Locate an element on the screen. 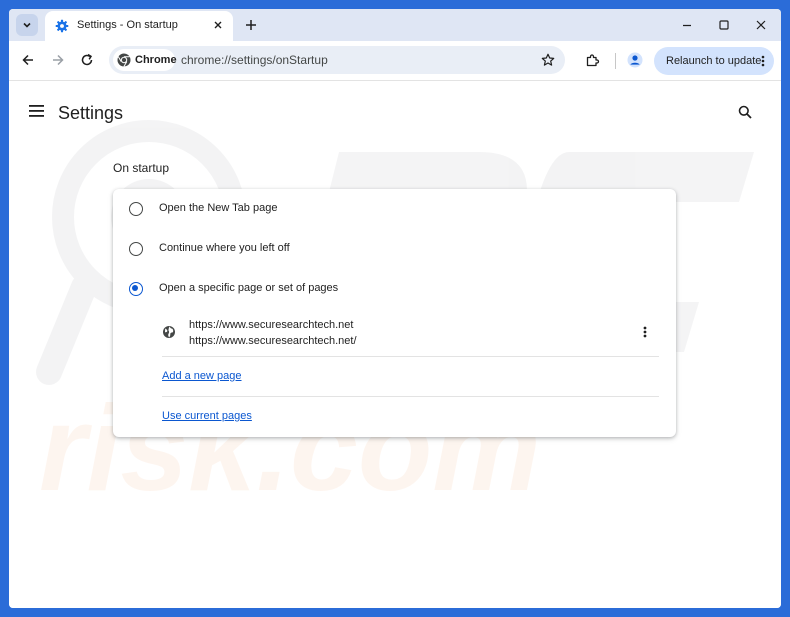  chrome-logo-icon is located at coordinates (124, 60).